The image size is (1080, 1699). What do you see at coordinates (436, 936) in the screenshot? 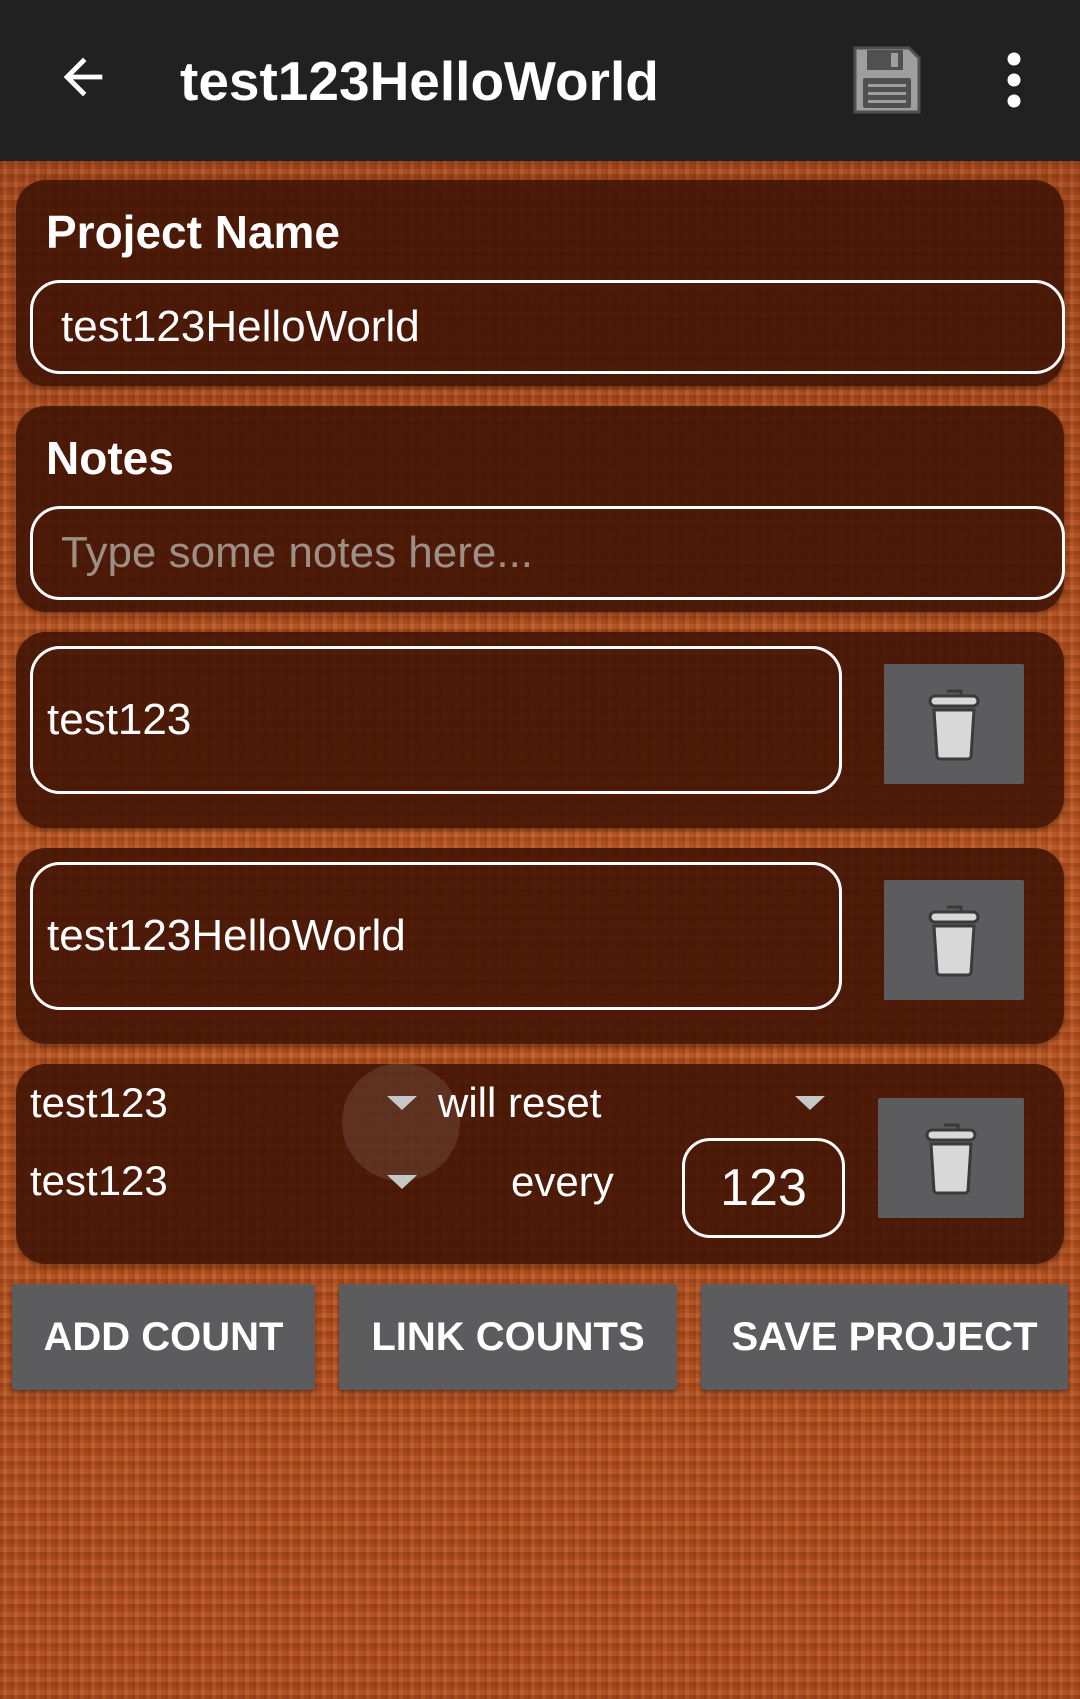
I see `count-name-field: test123HelloWorld` at bounding box center [436, 936].